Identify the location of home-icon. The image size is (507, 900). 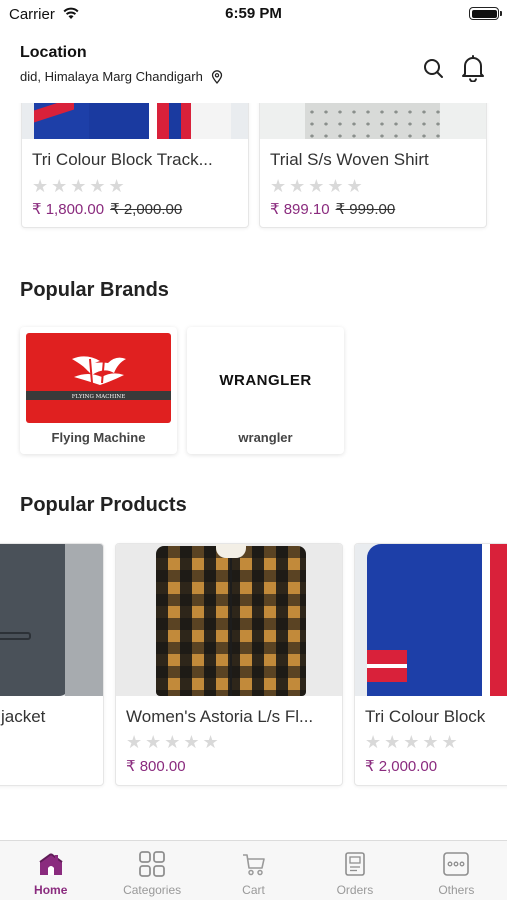
(51, 864).